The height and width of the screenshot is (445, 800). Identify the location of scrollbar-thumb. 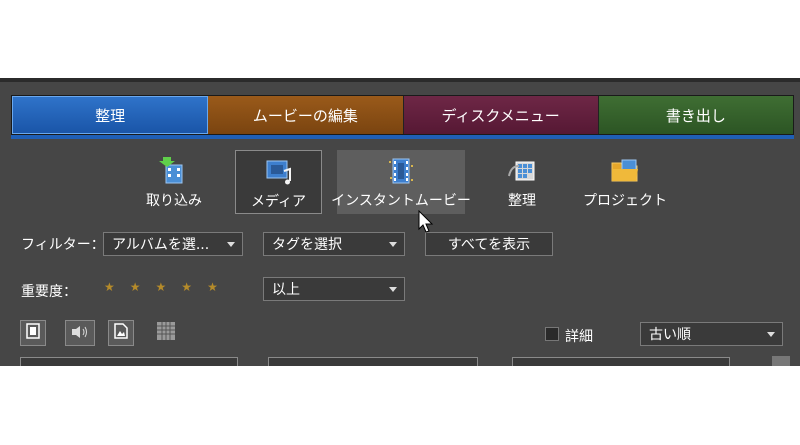
(781, 361).